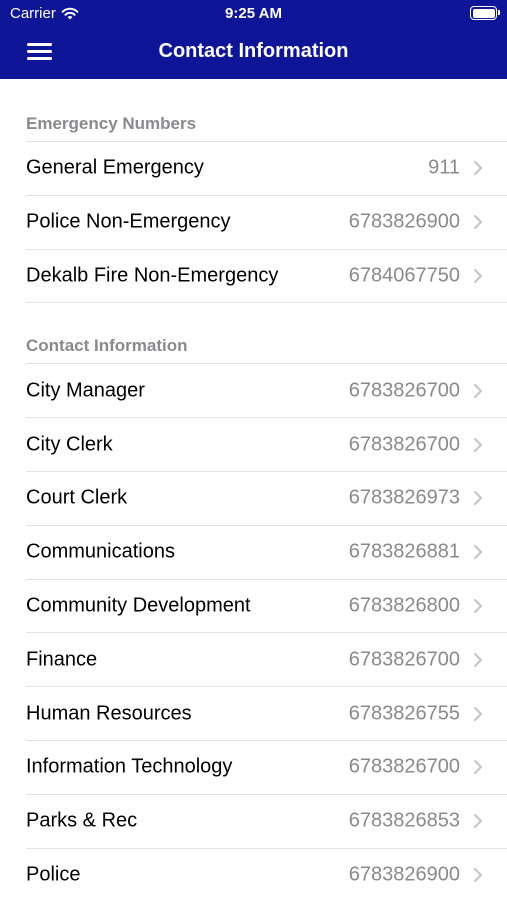 The image size is (507, 900). Describe the element at coordinates (266, 820) in the screenshot. I see `list-item: Parks & Rec 6783826853` at that location.